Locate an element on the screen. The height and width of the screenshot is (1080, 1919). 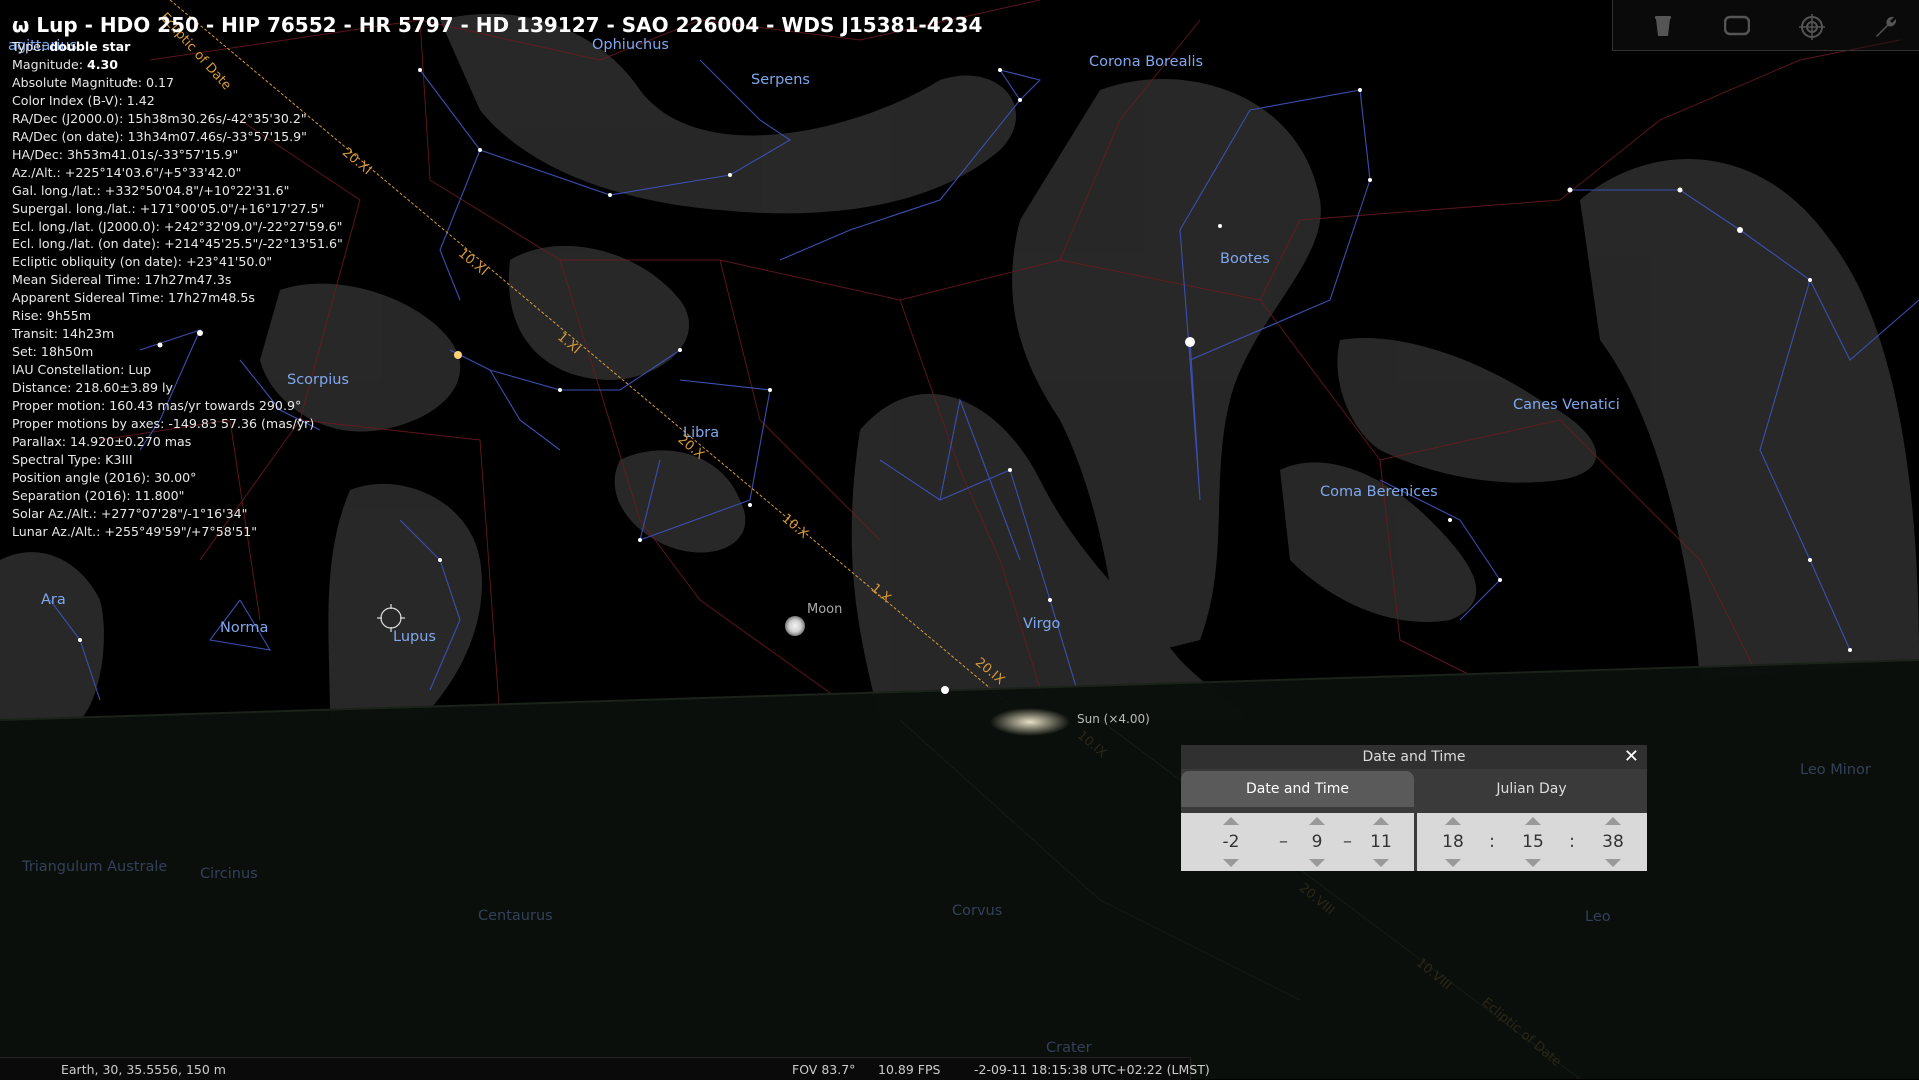
year-up-arrow-icon is located at coordinates (1231, 821).